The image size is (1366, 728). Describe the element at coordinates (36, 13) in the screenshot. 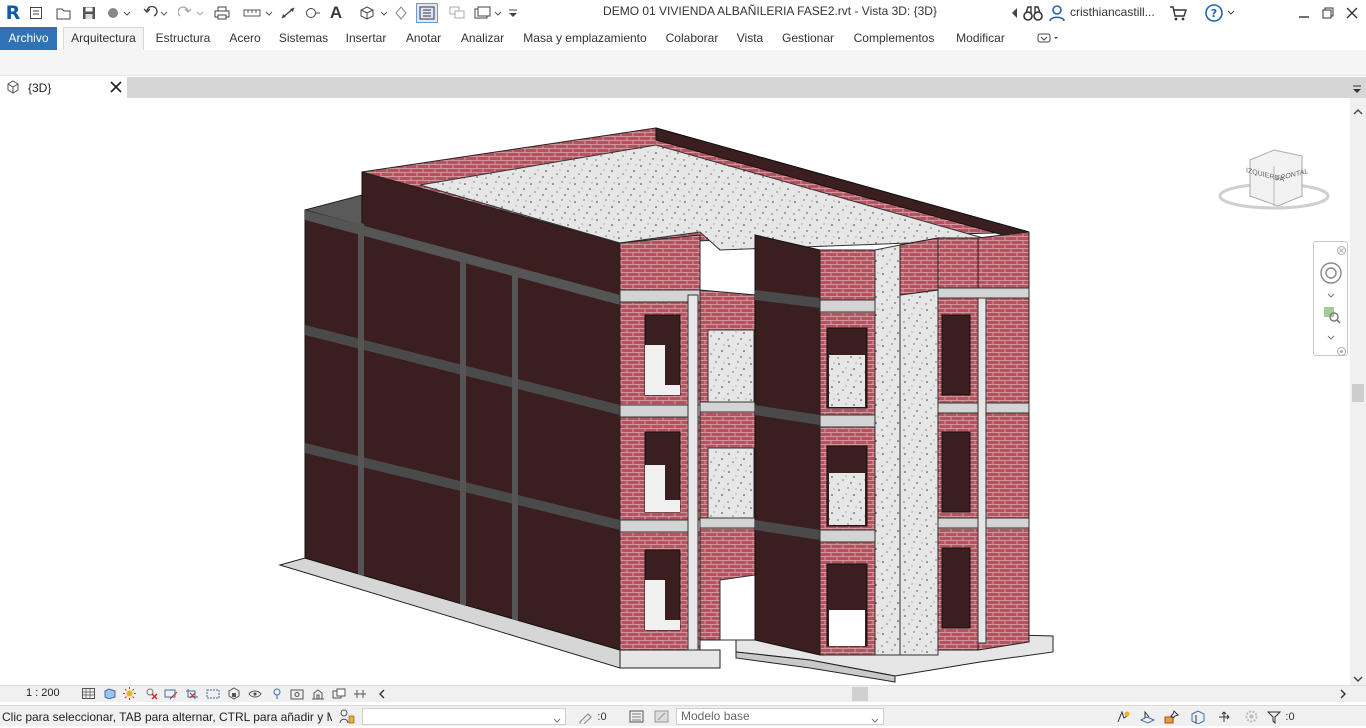

I see `new-file-icon` at that location.